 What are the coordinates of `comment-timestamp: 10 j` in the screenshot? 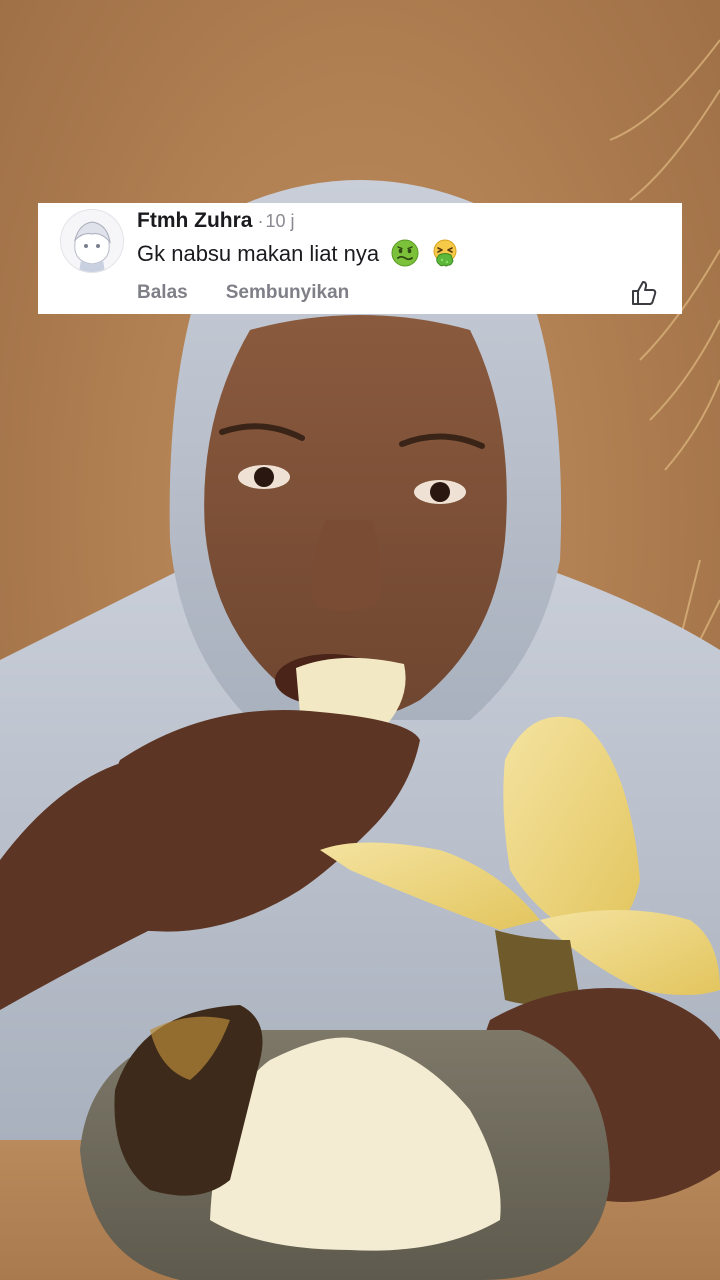 It's located at (280, 221).